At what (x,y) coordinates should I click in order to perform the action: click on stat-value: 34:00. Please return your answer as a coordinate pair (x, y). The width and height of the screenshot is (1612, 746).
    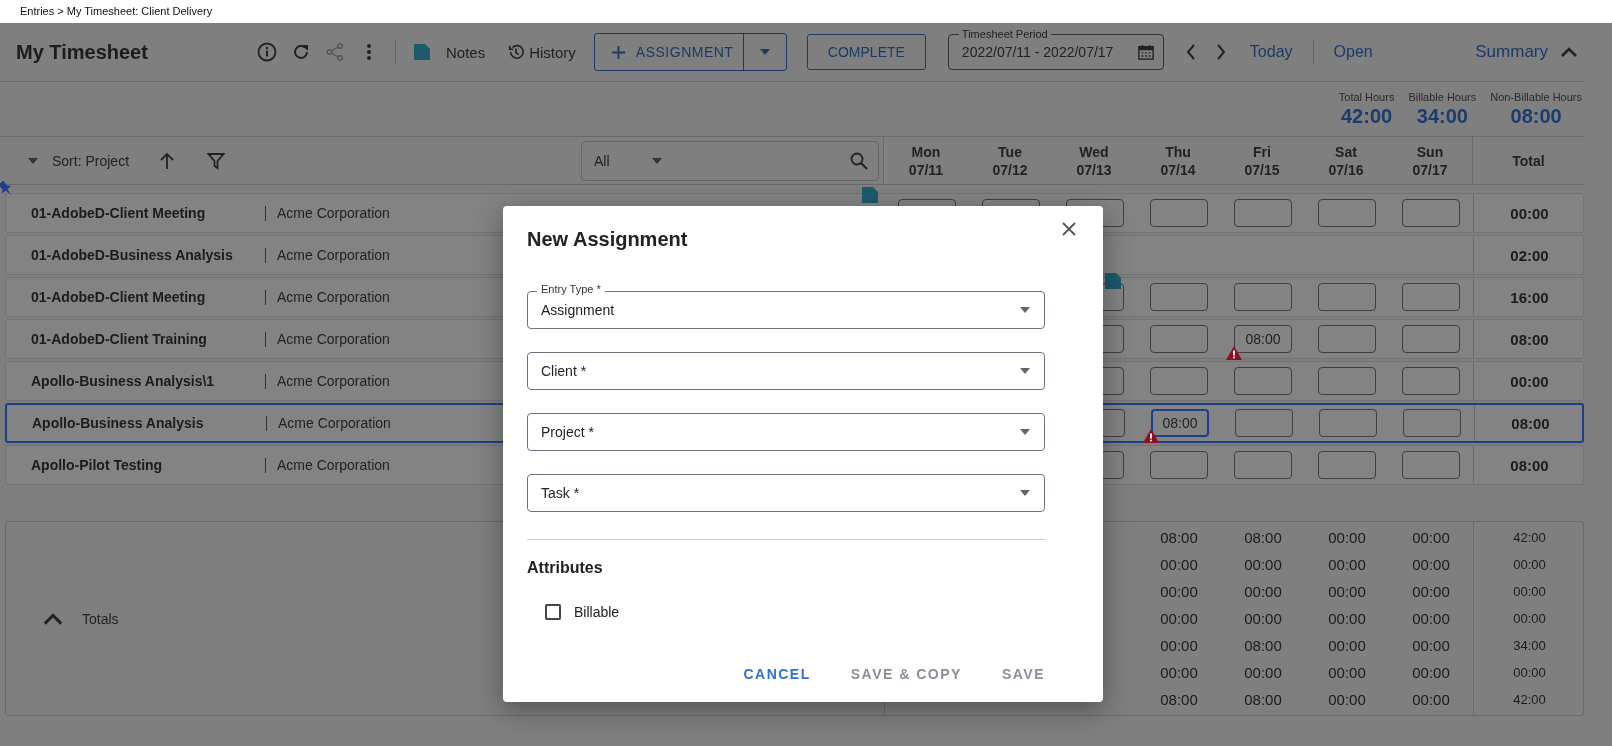
    Looking at the image, I should click on (1442, 116).